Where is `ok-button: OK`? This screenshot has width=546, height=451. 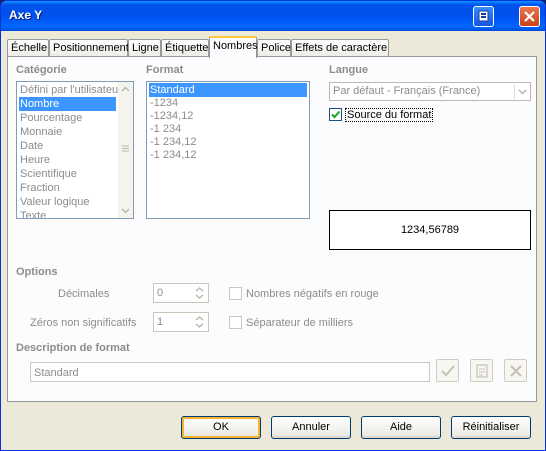 ok-button: OK is located at coordinates (221, 427).